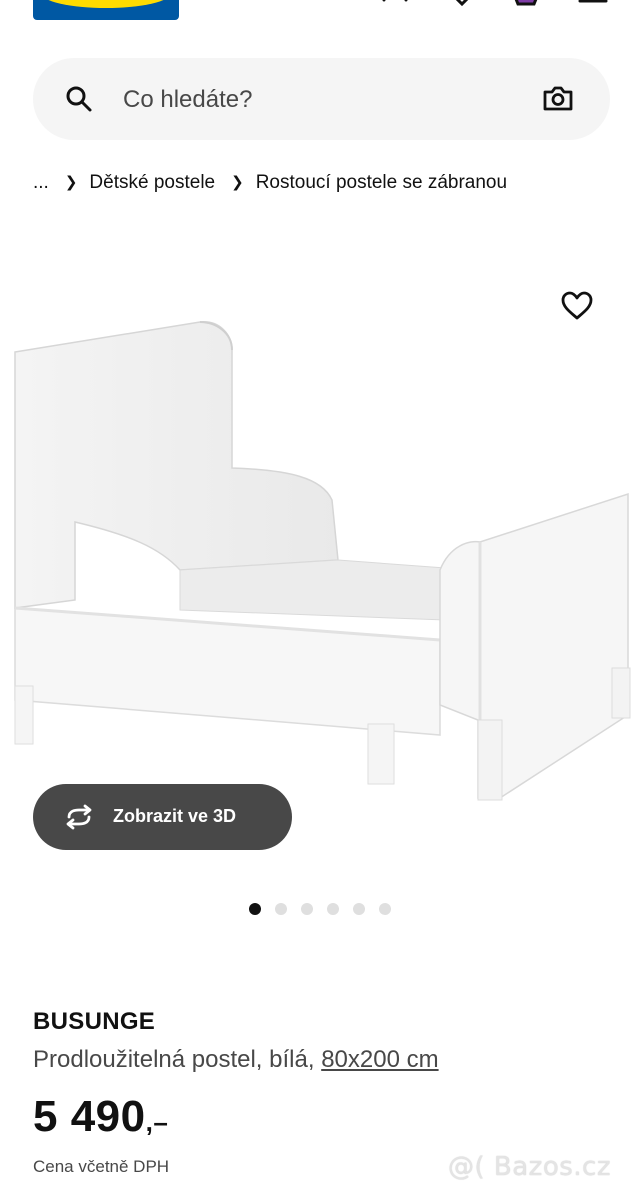 This screenshot has height=1200, width=644. Describe the element at coordinates (174, 1059) in the screenshot. I see `product-description-text: Prodloužitelná postel, bílá,` at that location.